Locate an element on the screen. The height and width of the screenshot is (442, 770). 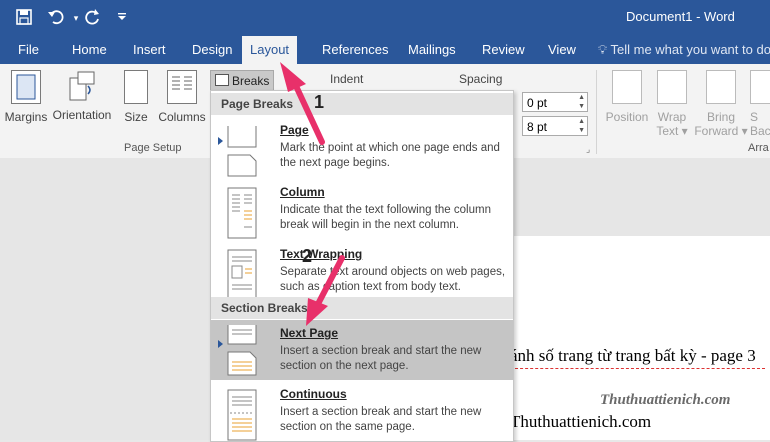
spacing-after-value: 8 pt is located at coordinates (537, 127).